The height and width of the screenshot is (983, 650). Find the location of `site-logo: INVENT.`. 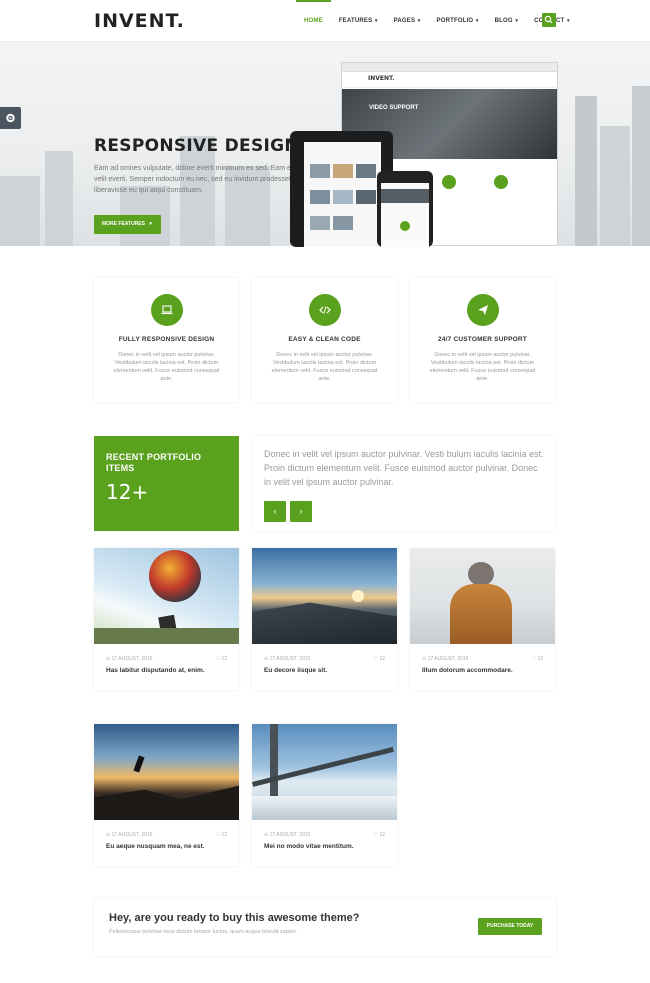

site-logo: INVENT. is located at coordinates (139, 21).